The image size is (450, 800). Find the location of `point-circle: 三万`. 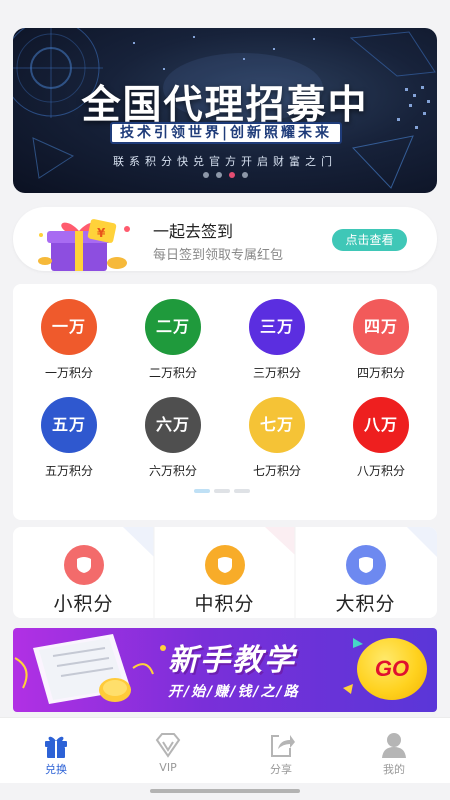

point-circle: 三万 is located at coordinates (277, 327).